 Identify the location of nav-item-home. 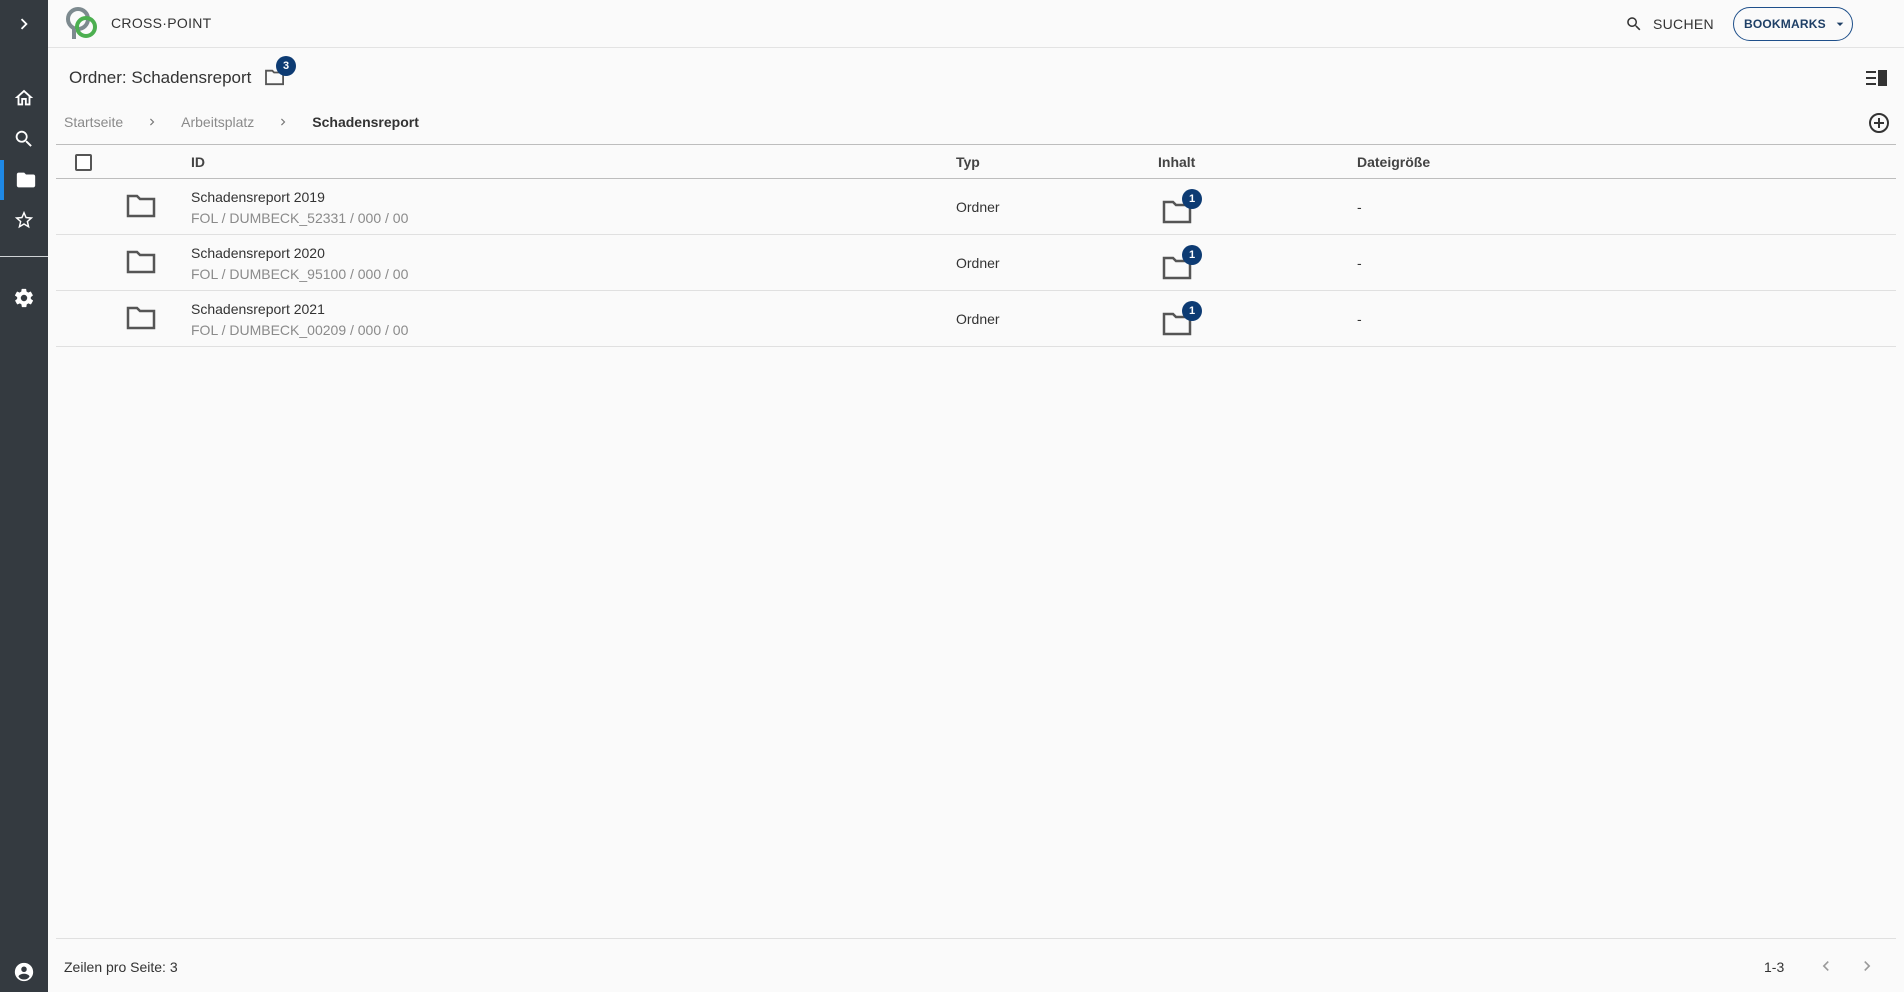
(24, 98).